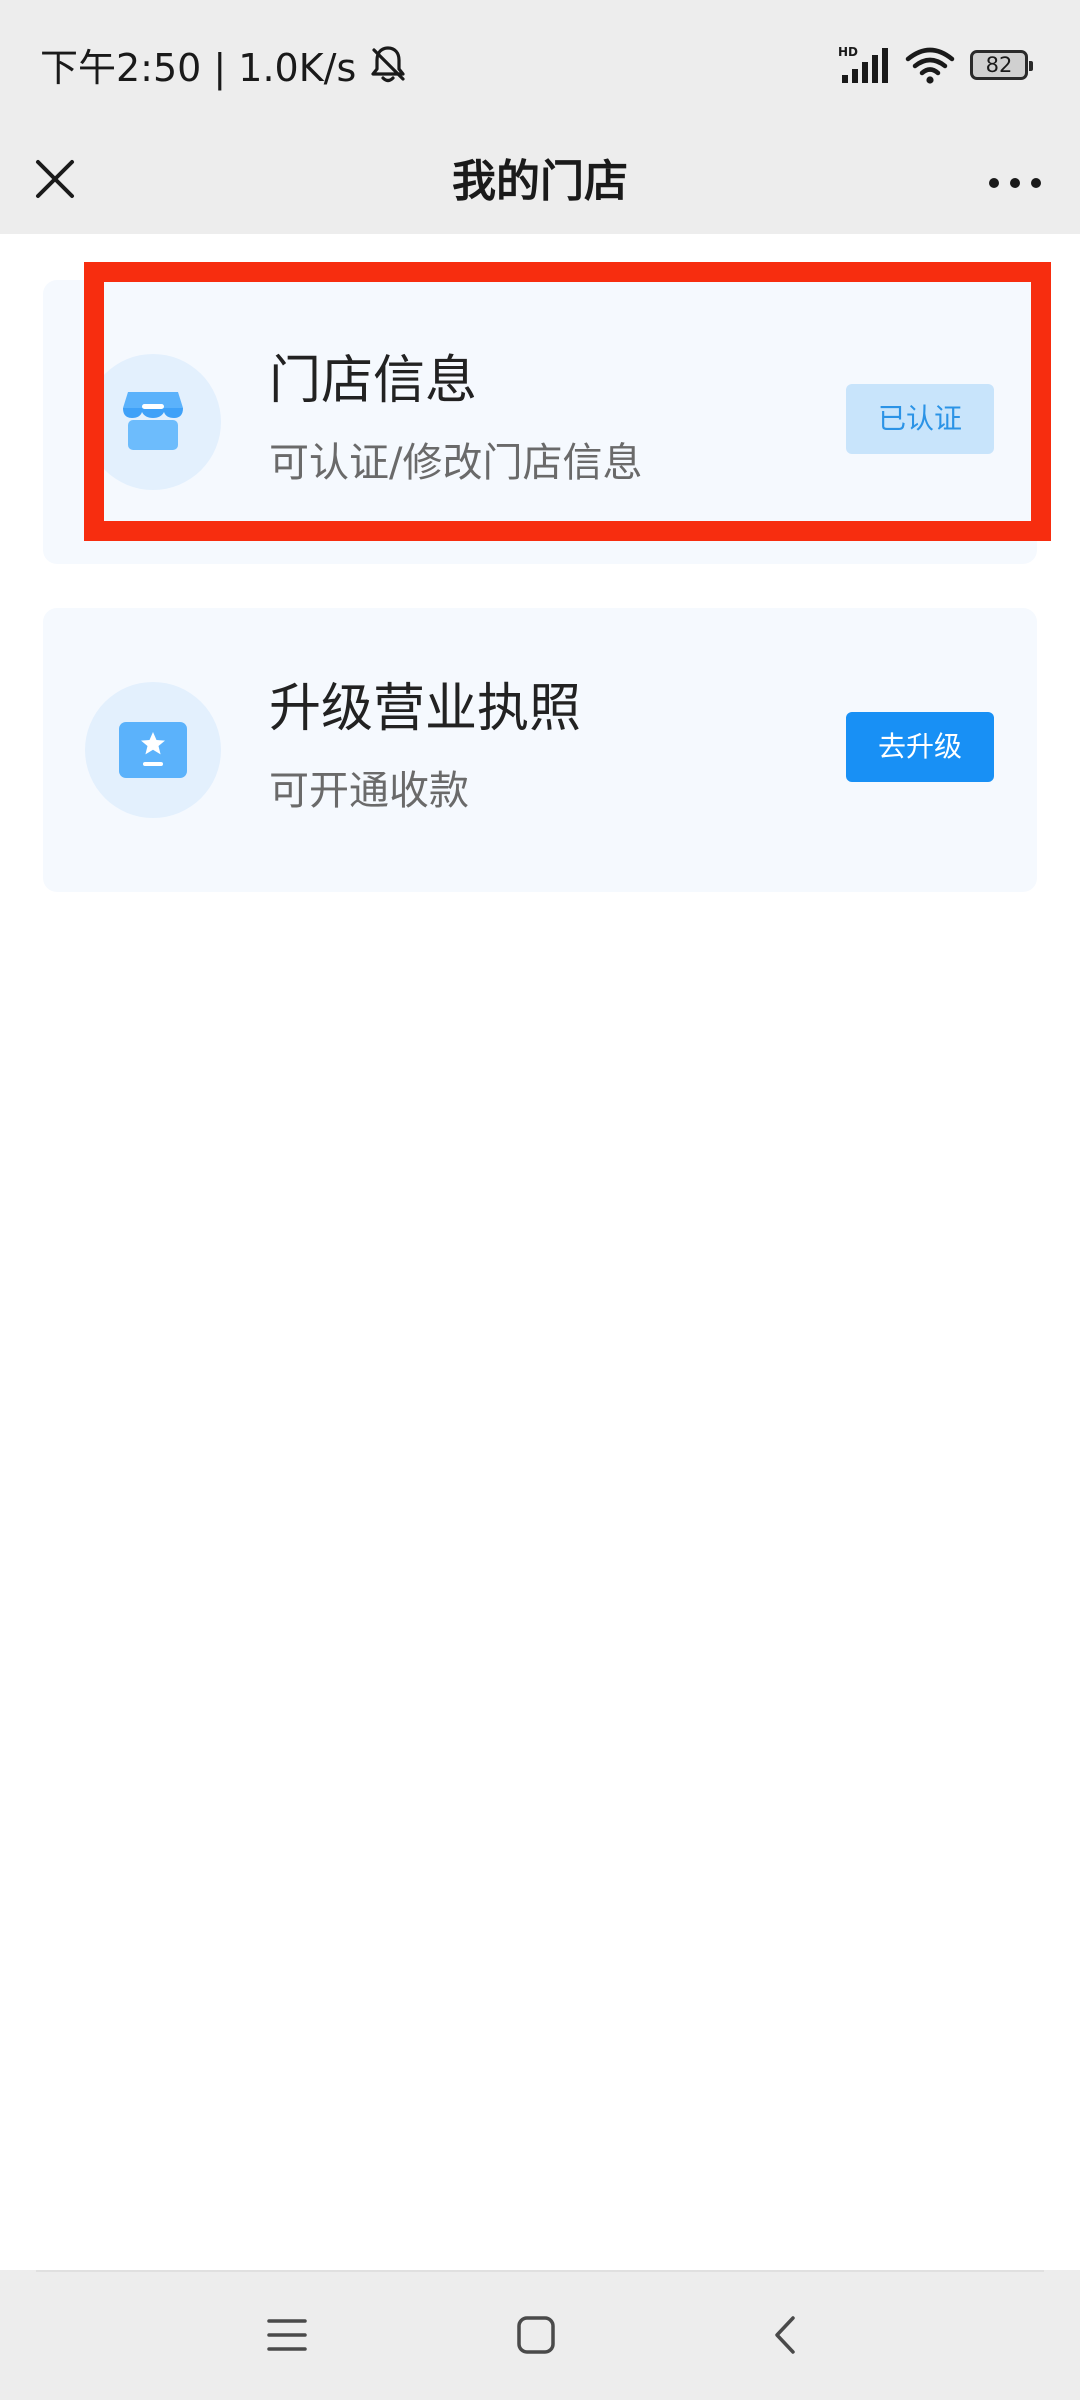 Image resolution: width=1080 pixels, height=2400 pixels. Describe the element at coordinates (369, 791) in the screenshot. I see `upgrade-license-subtitle: 可开通收款` at that location.